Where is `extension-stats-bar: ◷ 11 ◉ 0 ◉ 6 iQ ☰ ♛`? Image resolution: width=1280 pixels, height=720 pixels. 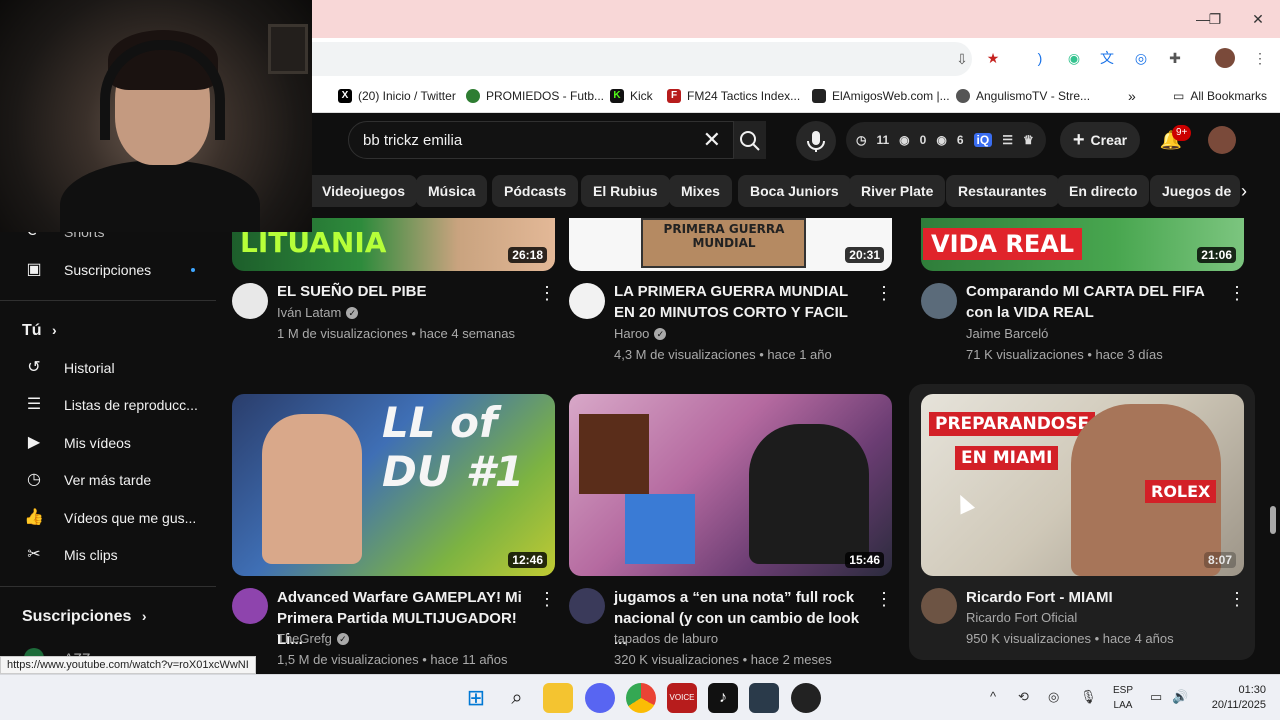 extension-stats-bar: ◷ 11 ◉ 0 ◉ 6 iQ ☰ ♛ is located at coordinates (946, 140).